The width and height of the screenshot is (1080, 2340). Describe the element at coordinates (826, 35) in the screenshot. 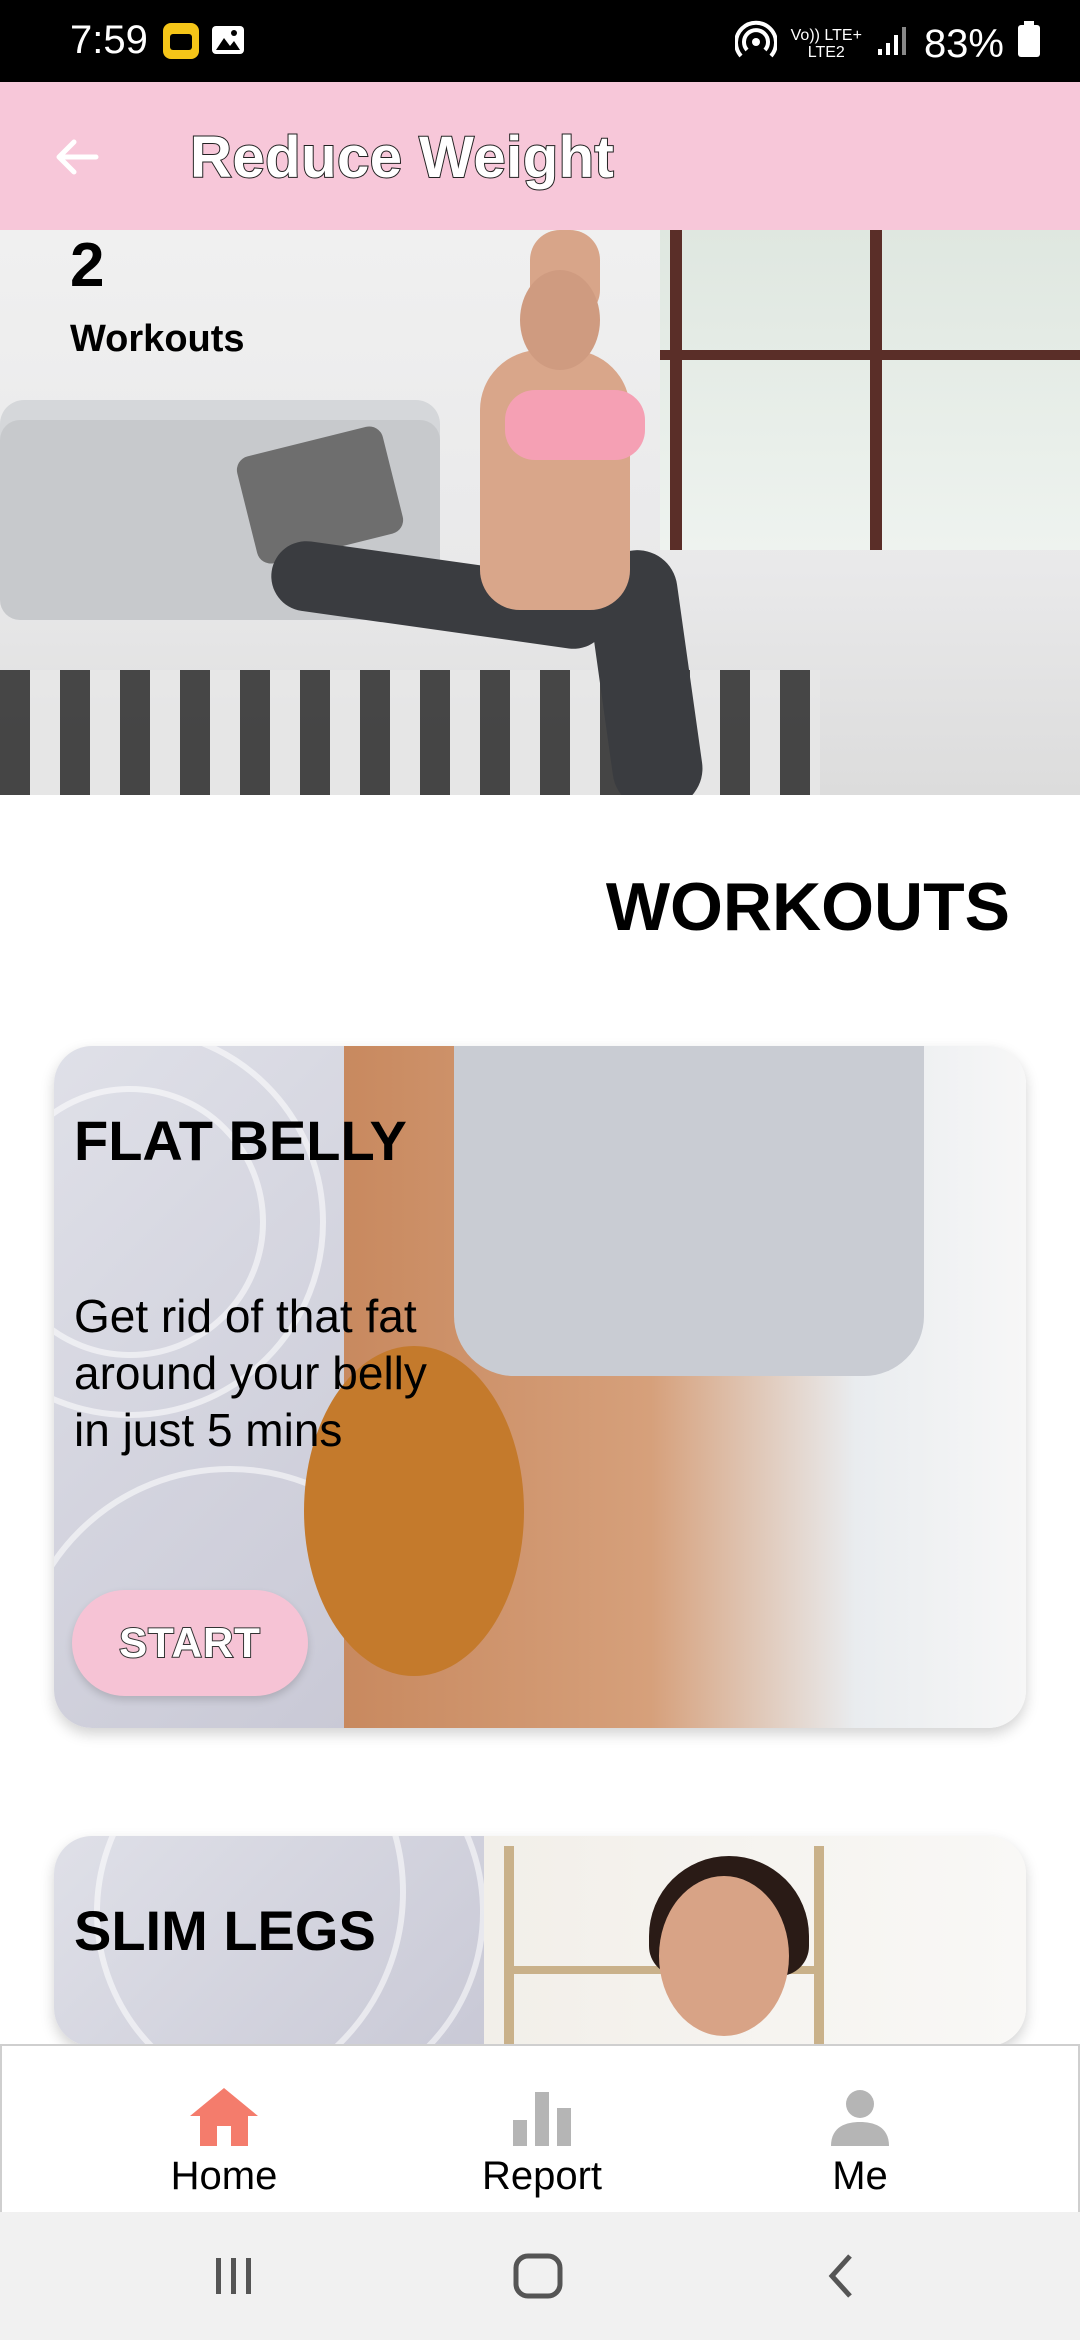

I see `network-type-label: Vo)) LTE+` at that location.